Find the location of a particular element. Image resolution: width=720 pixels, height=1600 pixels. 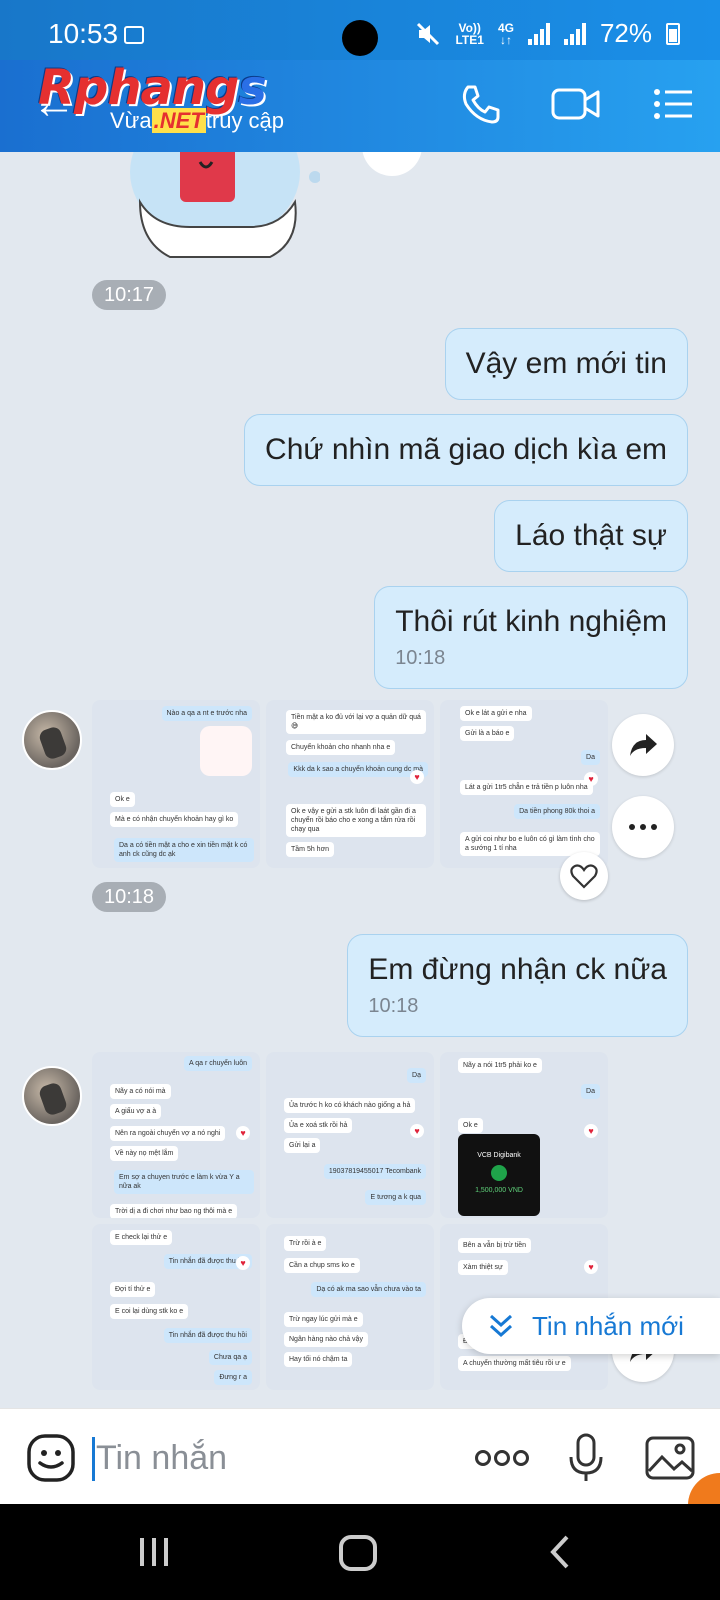

front-camera is located at coordinates (360, 38).